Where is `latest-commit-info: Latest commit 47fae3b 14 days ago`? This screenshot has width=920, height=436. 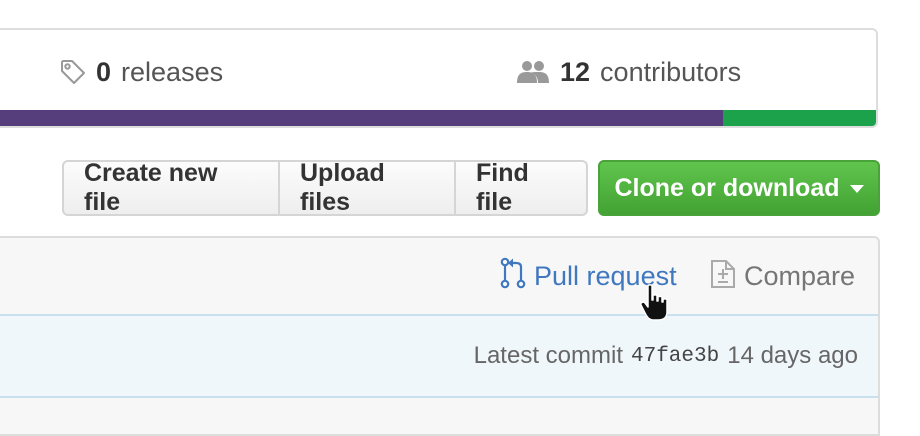 latest-commit-info: Latest commit 47fae3b 14 days ago is located at coordinates (666, 356).